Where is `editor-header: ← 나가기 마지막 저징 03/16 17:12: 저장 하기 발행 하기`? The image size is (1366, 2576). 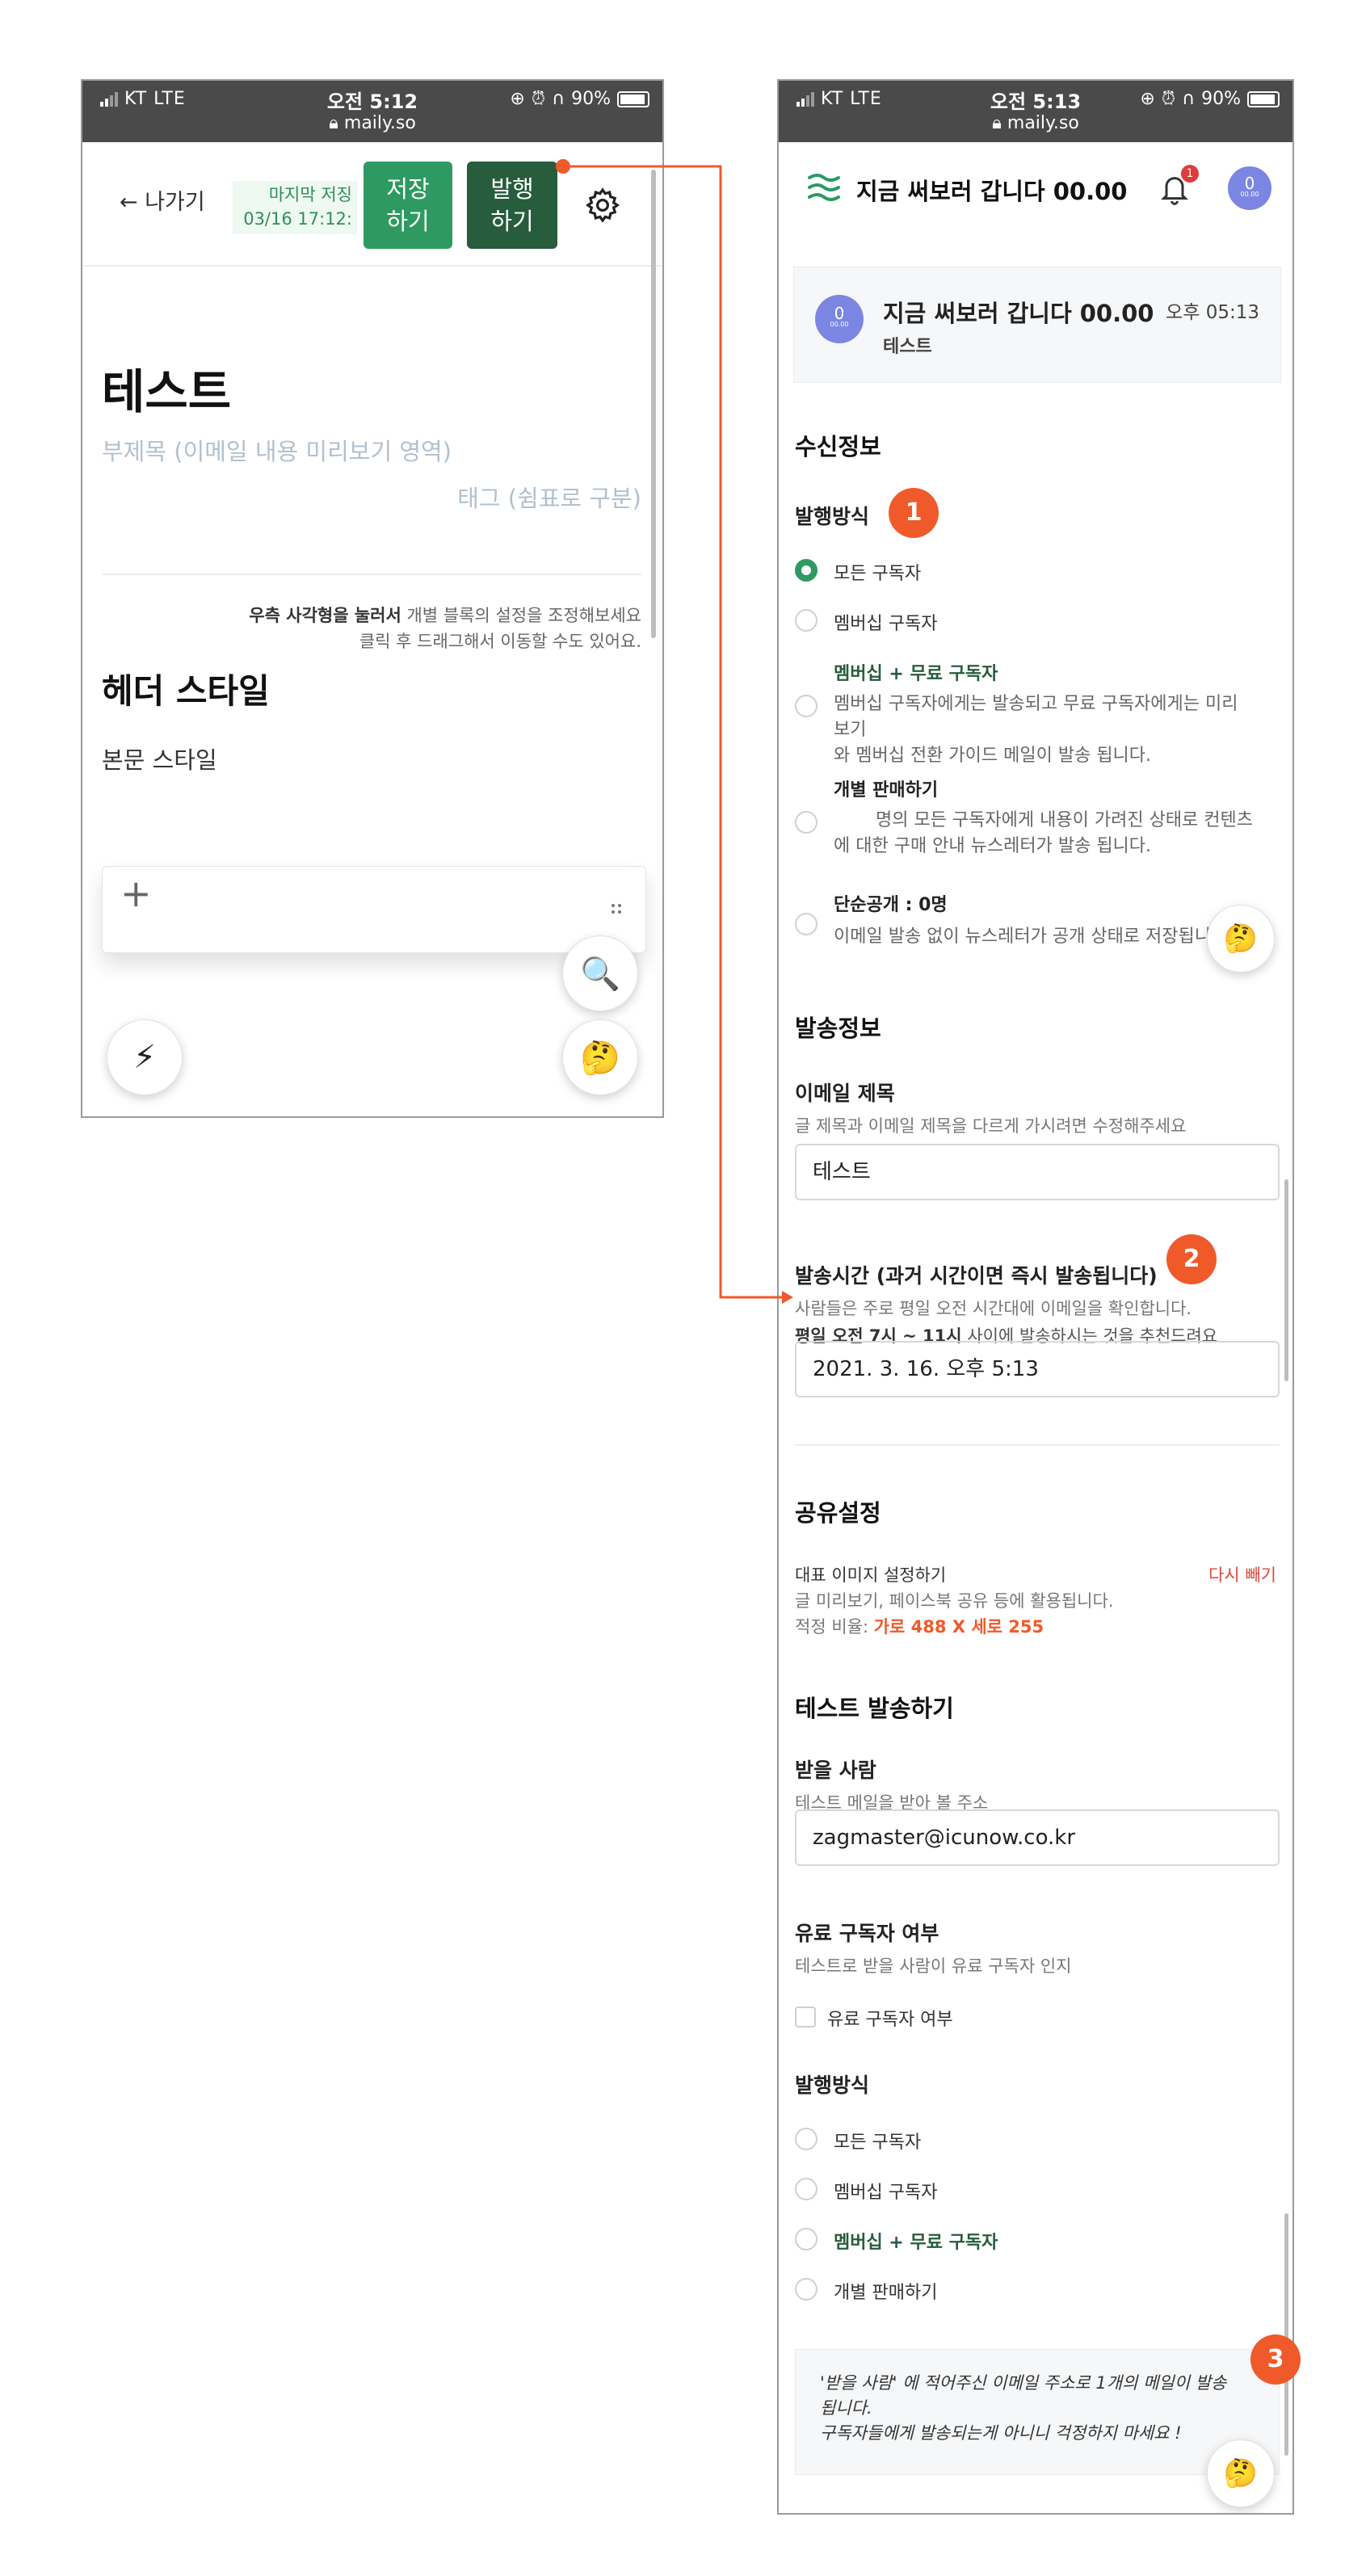
editor-header: ← 나가기 마지막 저징 03/16 17:12: 저장 하기 발행 하기 is located at coordinates (372, 205).